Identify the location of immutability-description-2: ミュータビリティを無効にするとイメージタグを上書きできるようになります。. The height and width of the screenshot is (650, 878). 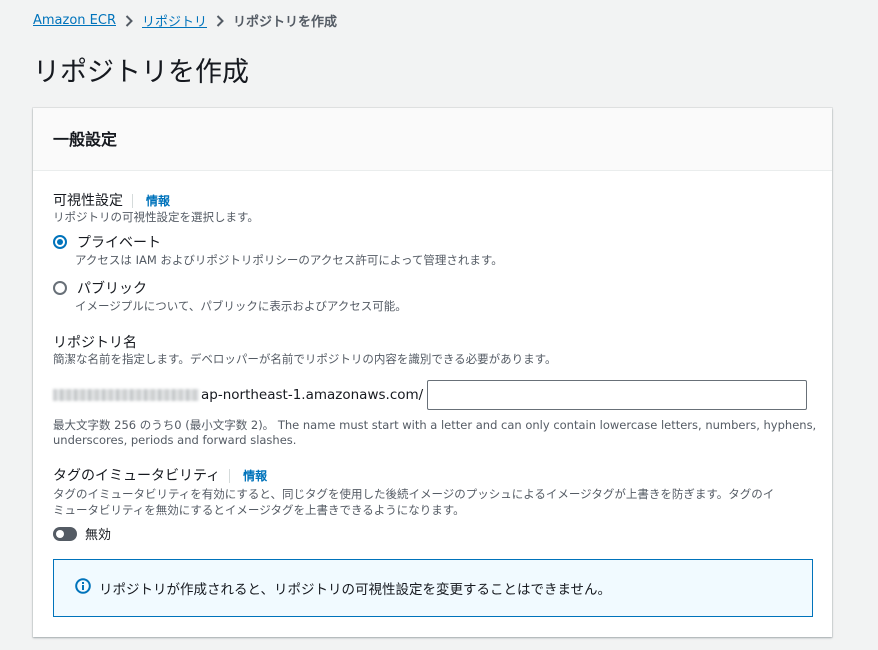
(259, 510).